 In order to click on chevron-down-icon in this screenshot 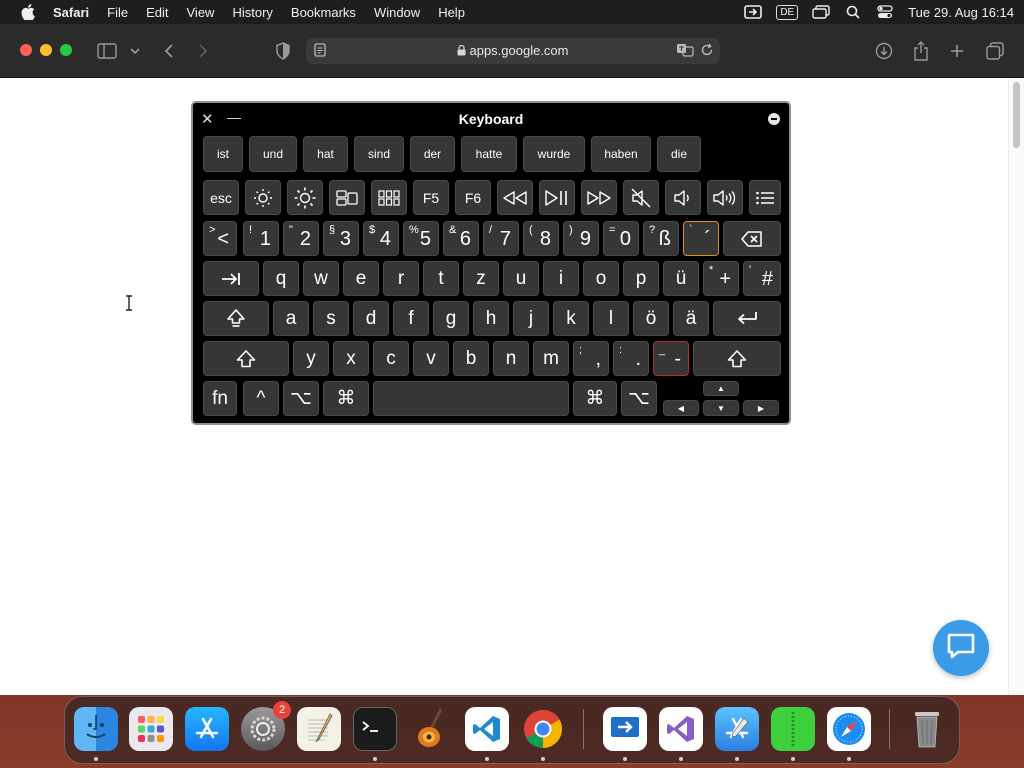, I will do `click(135, 51)`.